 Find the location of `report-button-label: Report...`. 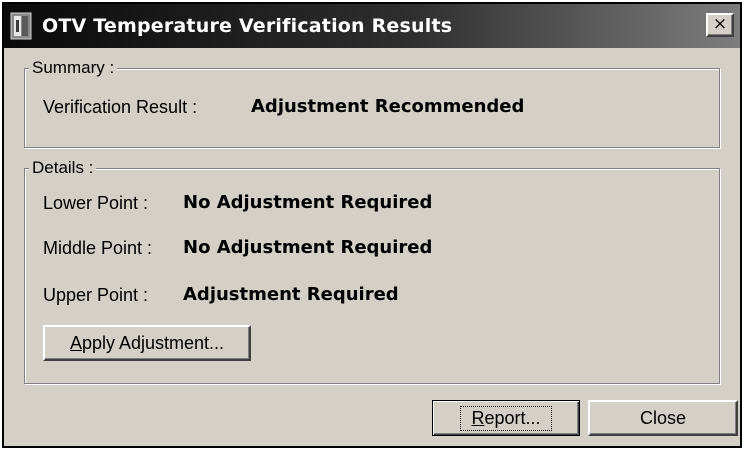

report-button-label: Report... is located at coordinates (506, 418).